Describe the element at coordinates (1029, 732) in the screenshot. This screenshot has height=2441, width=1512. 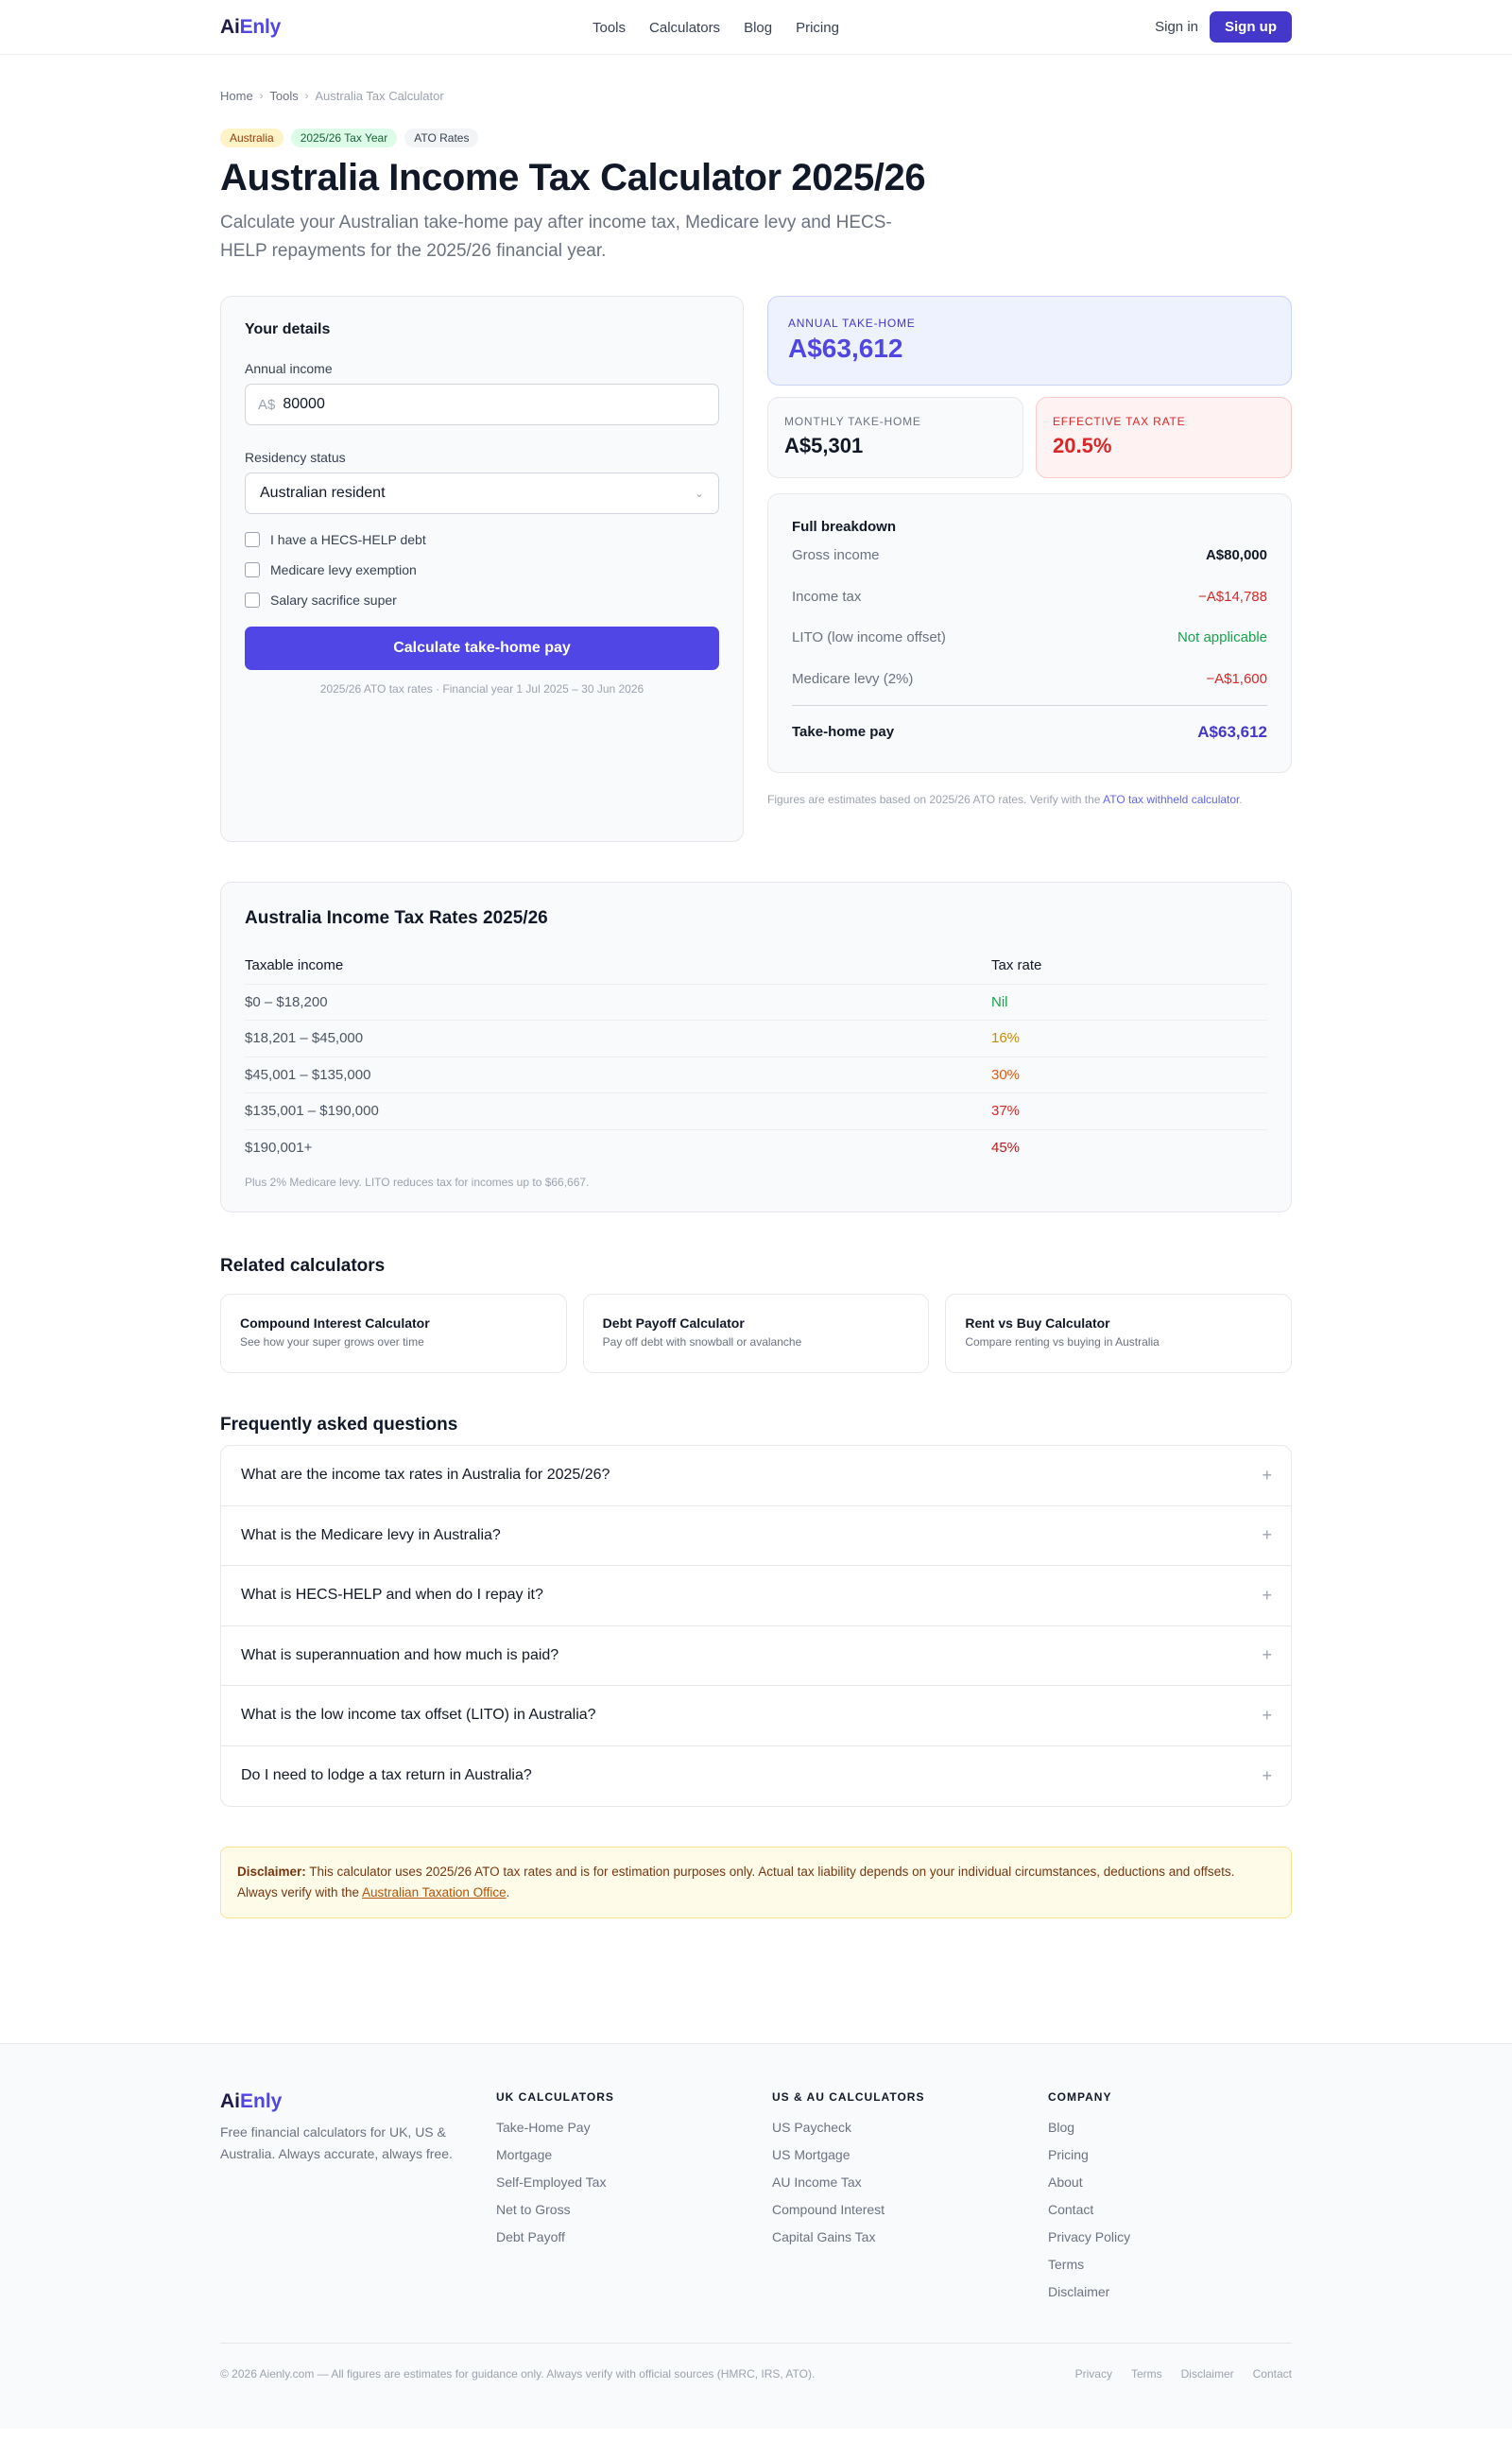
I see `breakdown-row-total: Take-home pay A$63,612` at that location.